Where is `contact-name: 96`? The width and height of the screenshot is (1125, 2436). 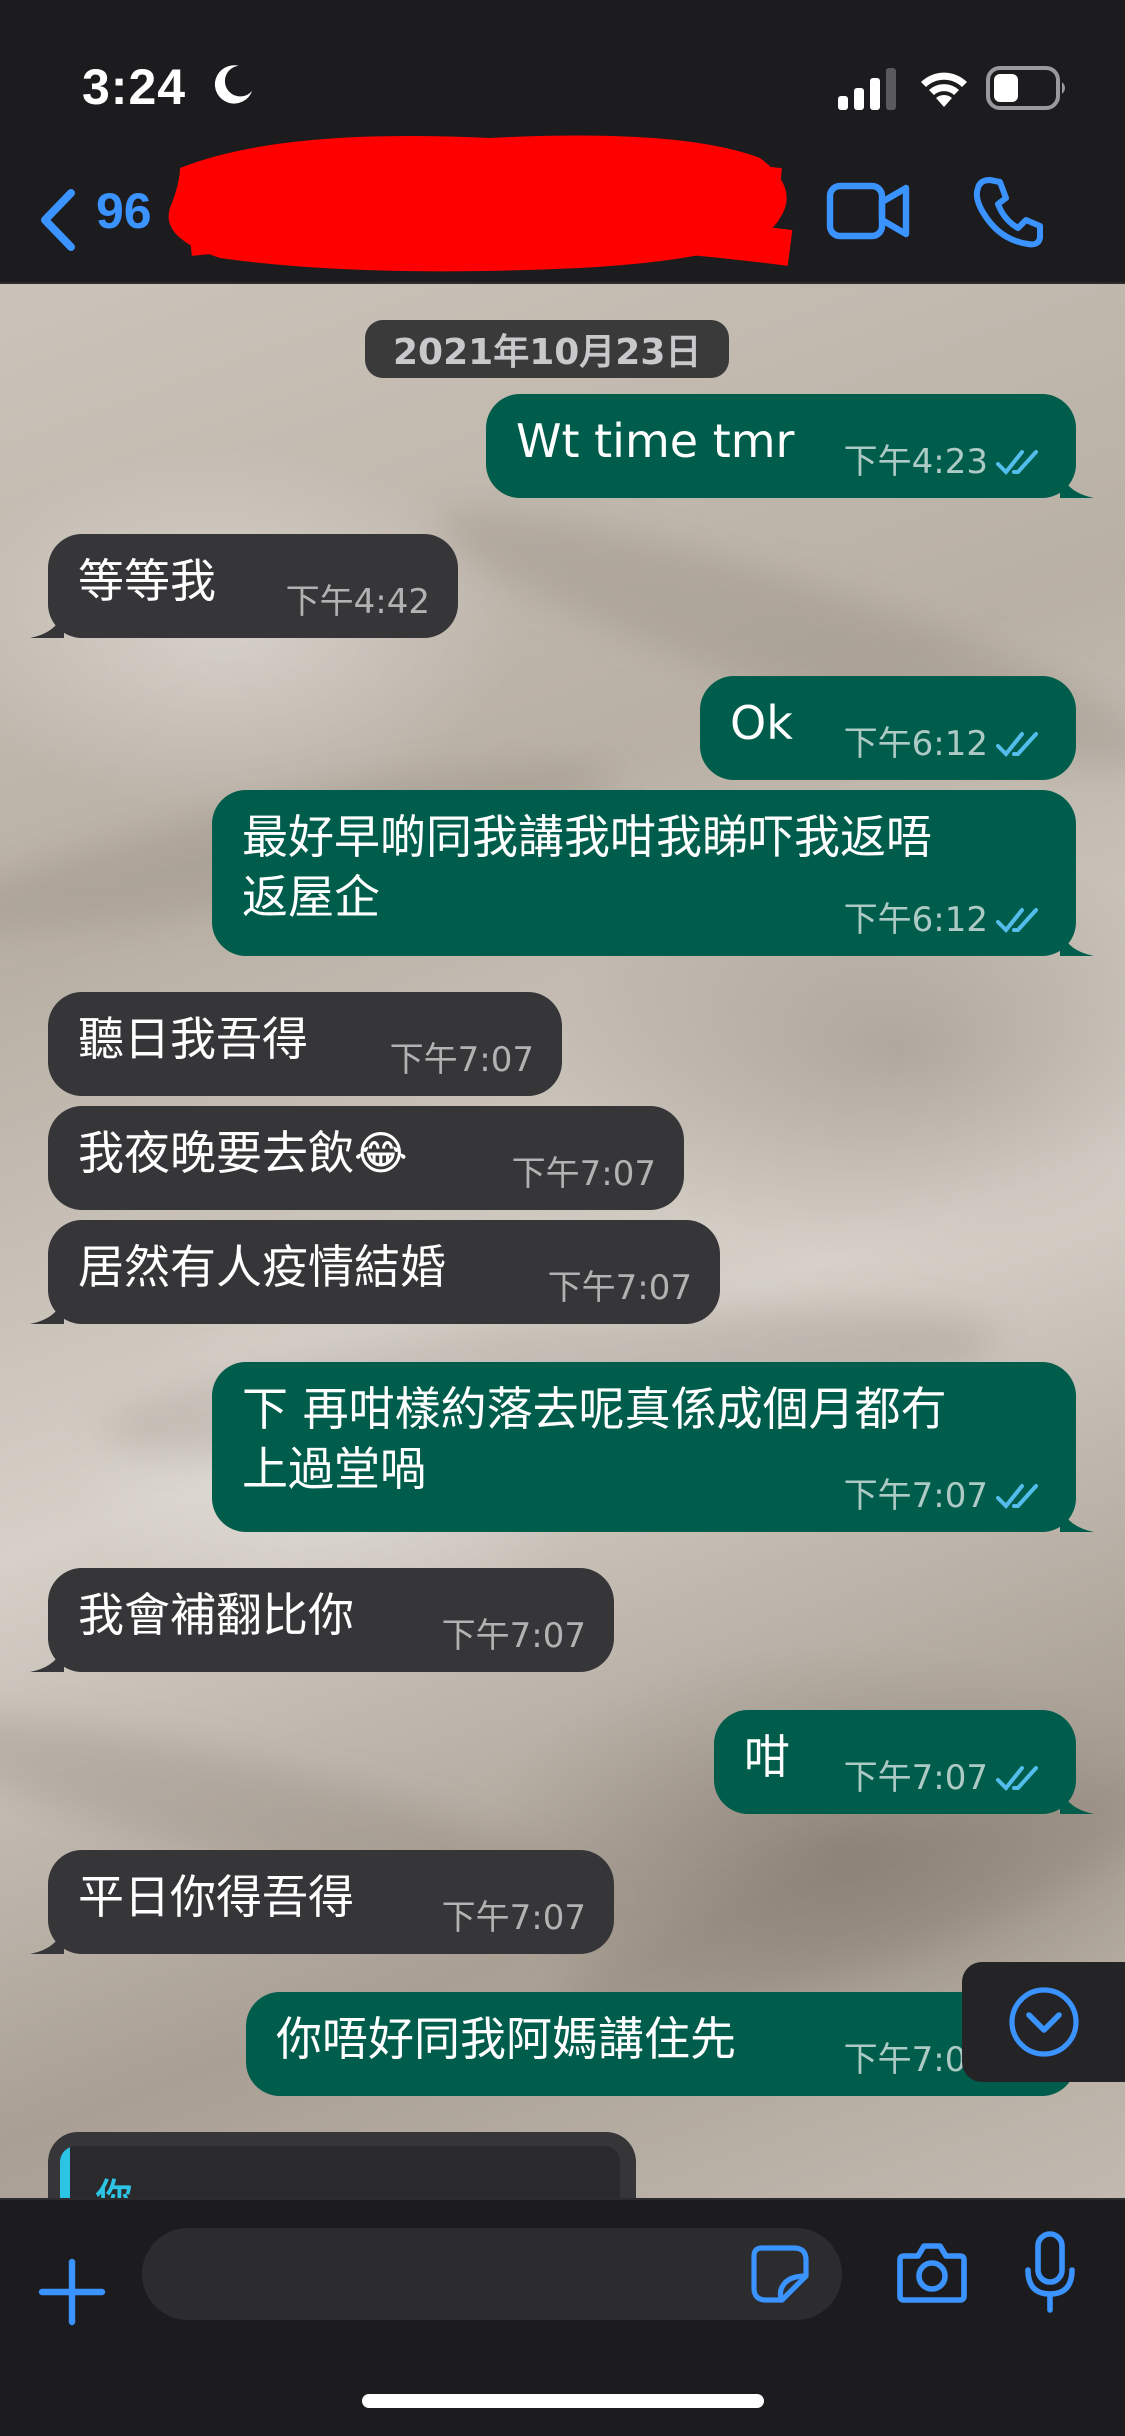 contact-name: 96 is located at coordinates (124, 211).